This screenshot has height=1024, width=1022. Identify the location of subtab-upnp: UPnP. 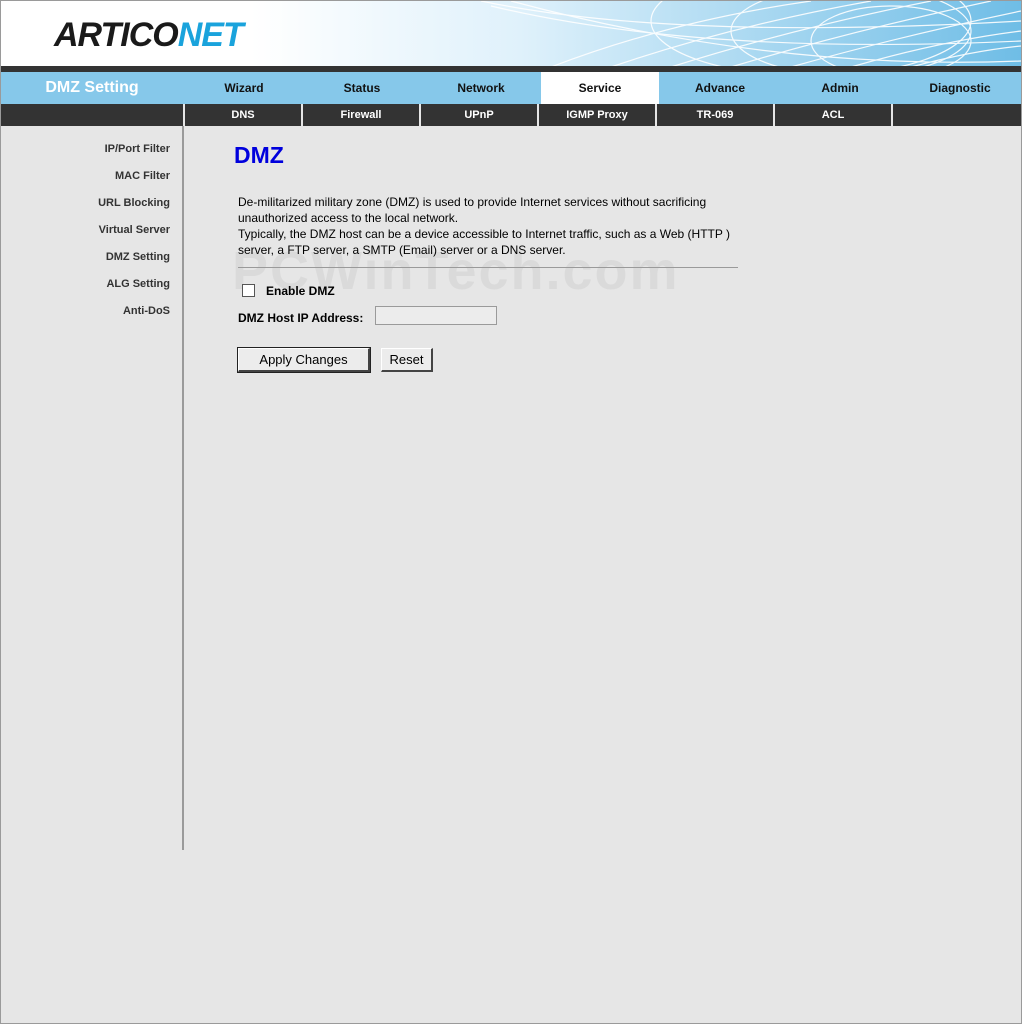
(478, 115).